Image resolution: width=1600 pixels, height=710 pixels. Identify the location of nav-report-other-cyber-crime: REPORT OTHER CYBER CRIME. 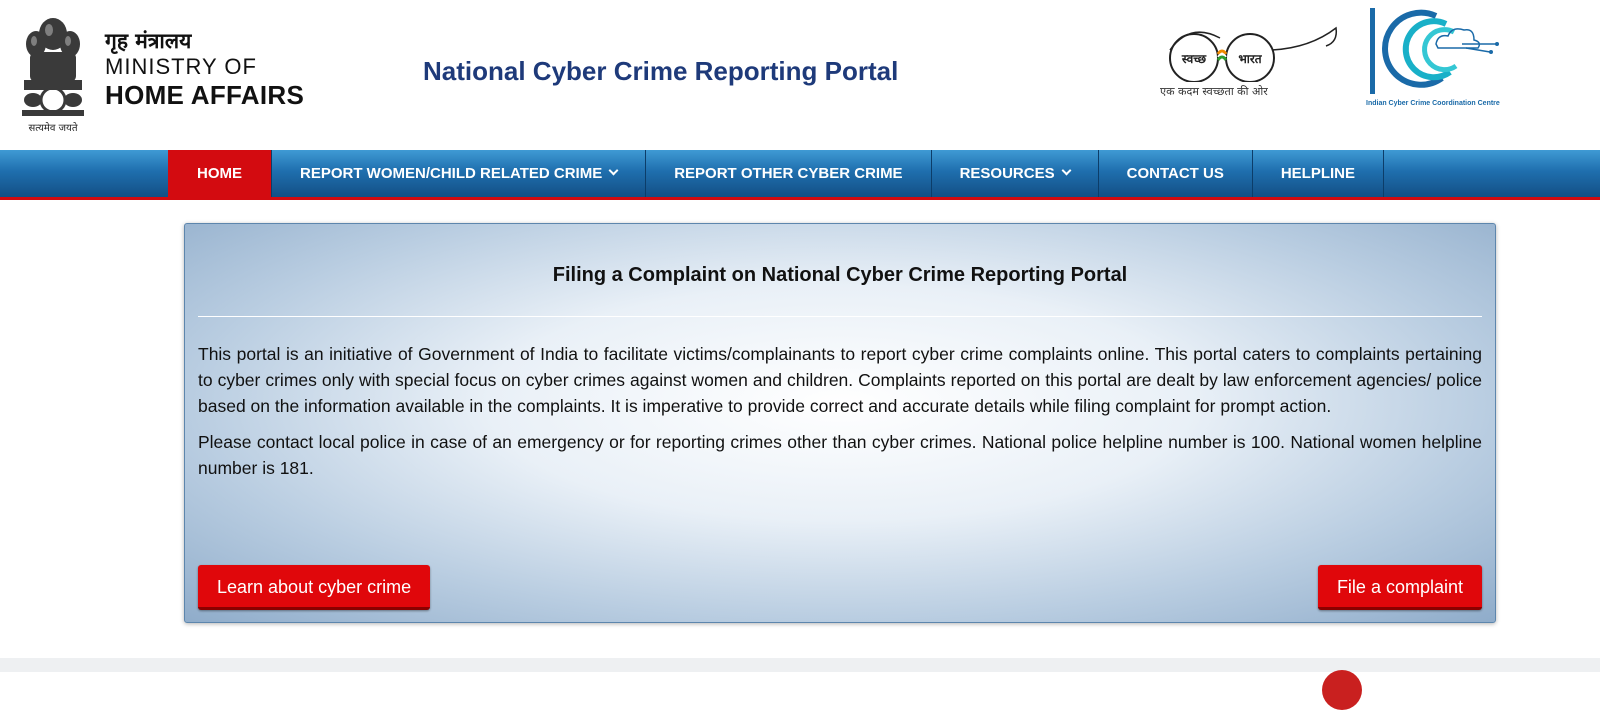
(789, 173).